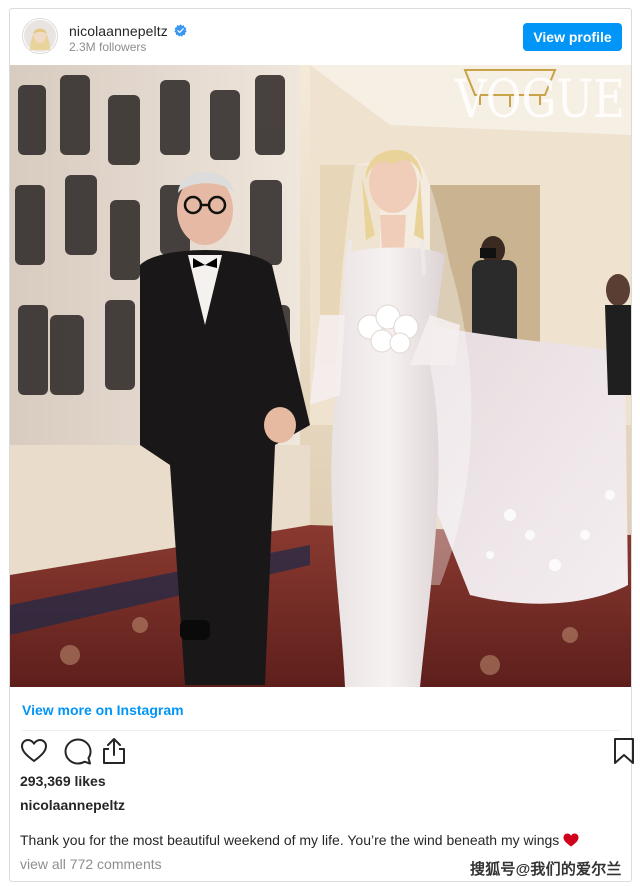 Image resolution: width=640 pixels, height=886 pixels. What do you see at coordinates (624, 751) in the screenshot?
I see `bookmark-icon` at bounding box center [624, 751].